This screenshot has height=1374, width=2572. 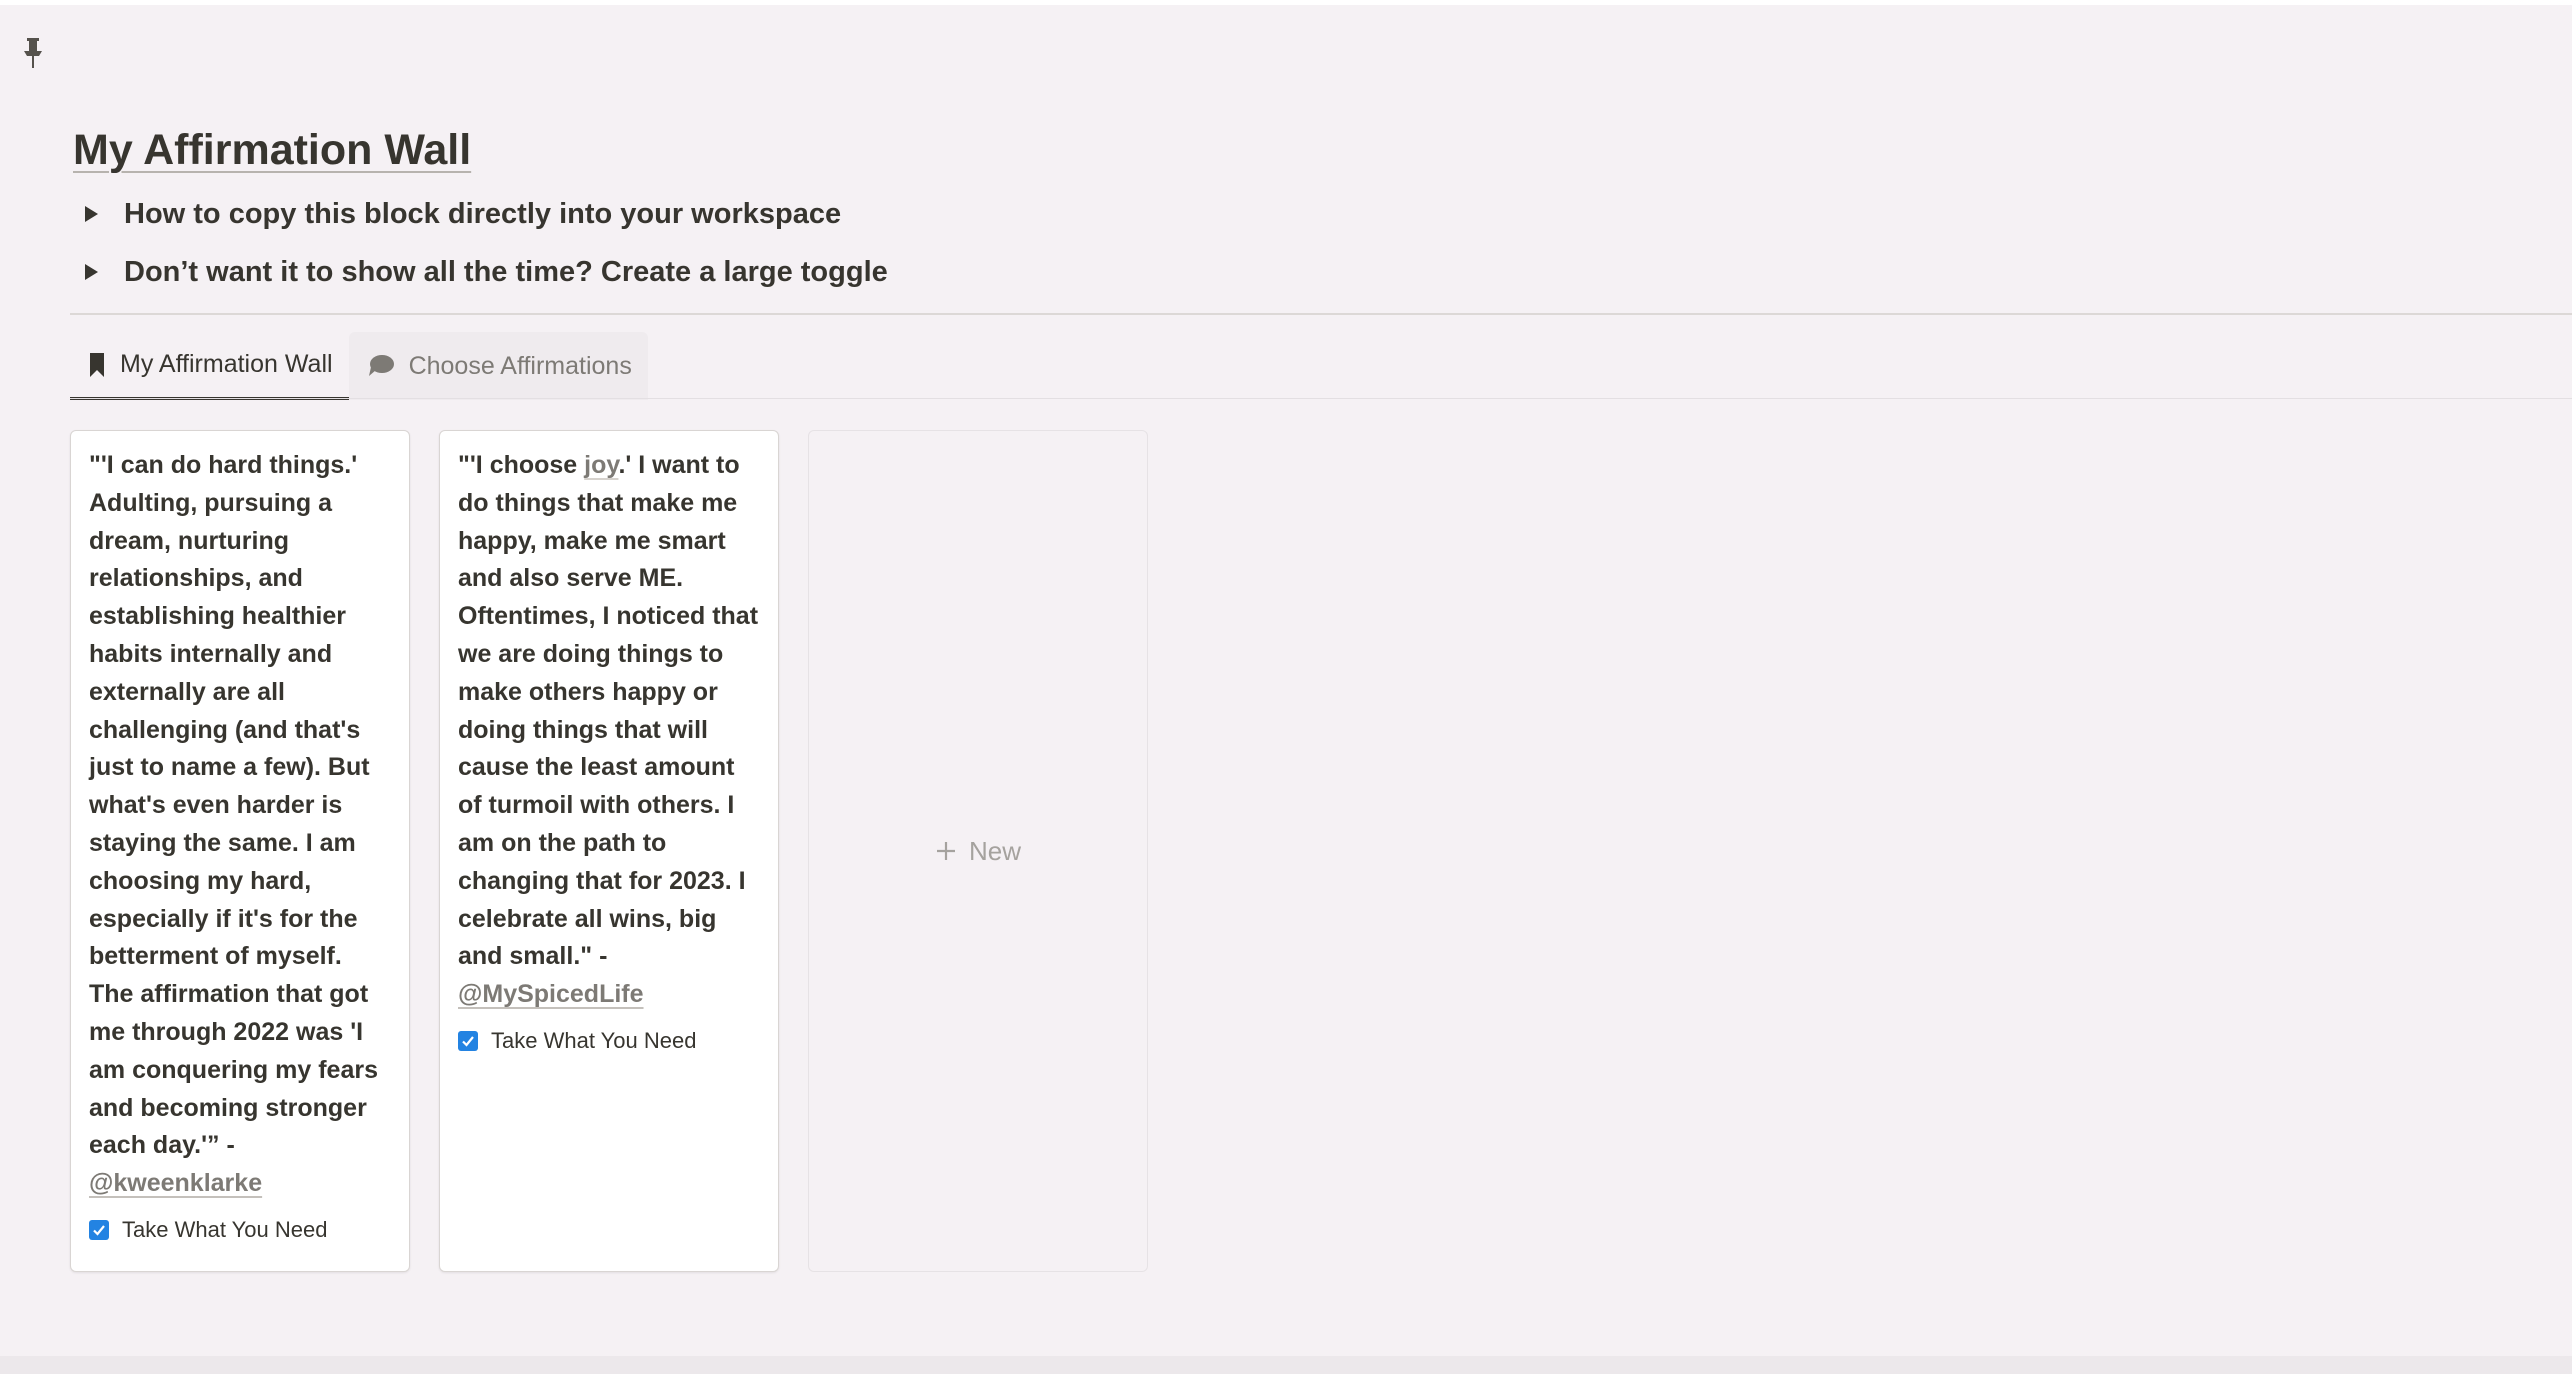 I want to click on top-bar, so click(x=1286, y=2).